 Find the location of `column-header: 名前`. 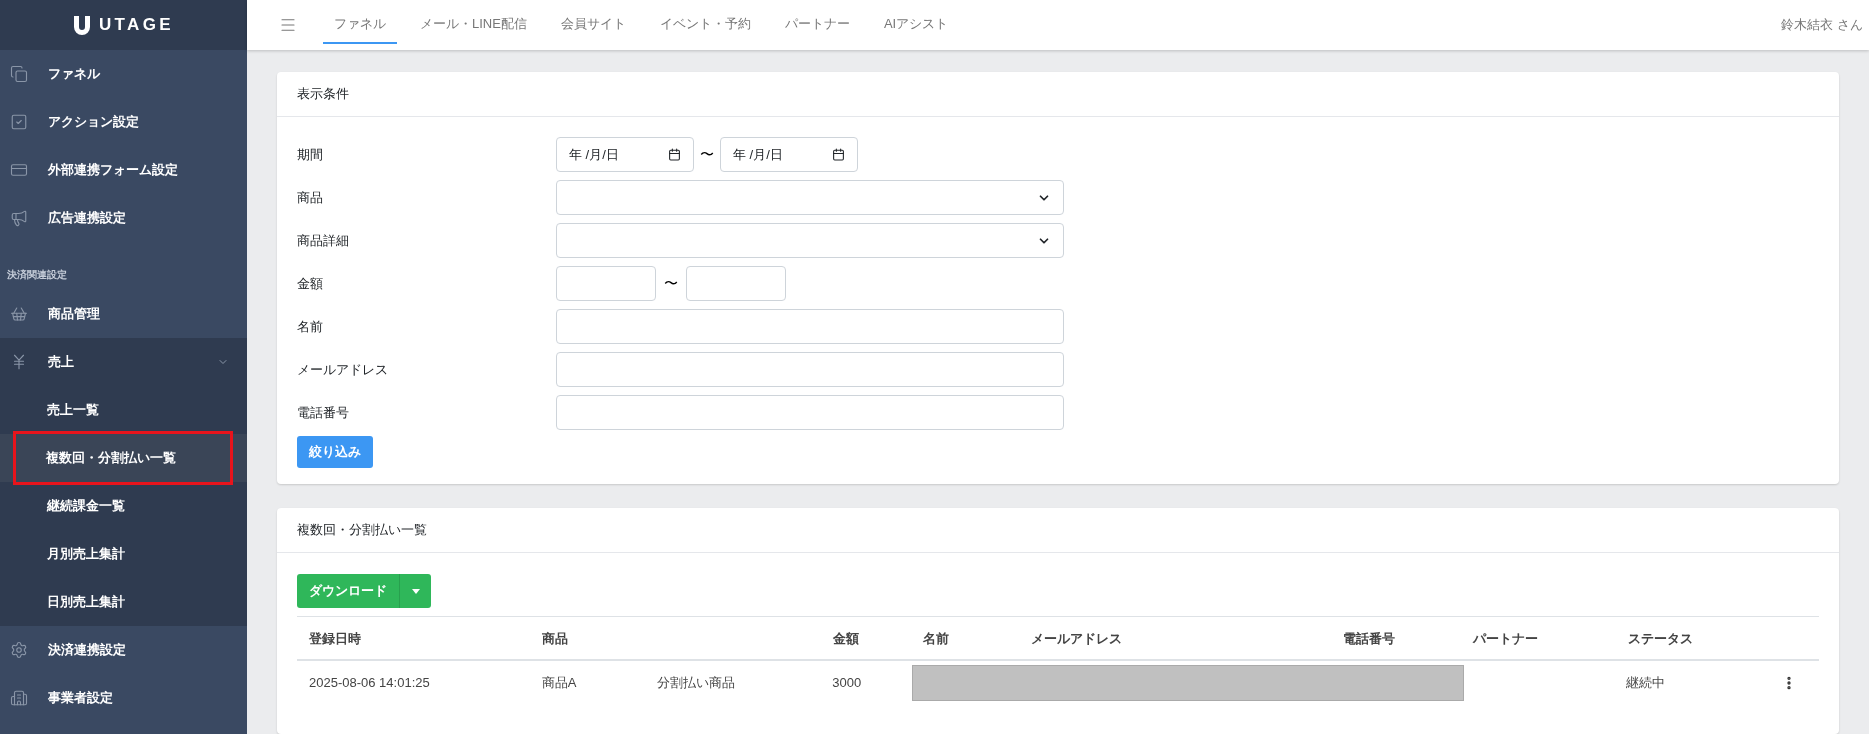

column-header: 名前 is located at coordinates (936, 638).